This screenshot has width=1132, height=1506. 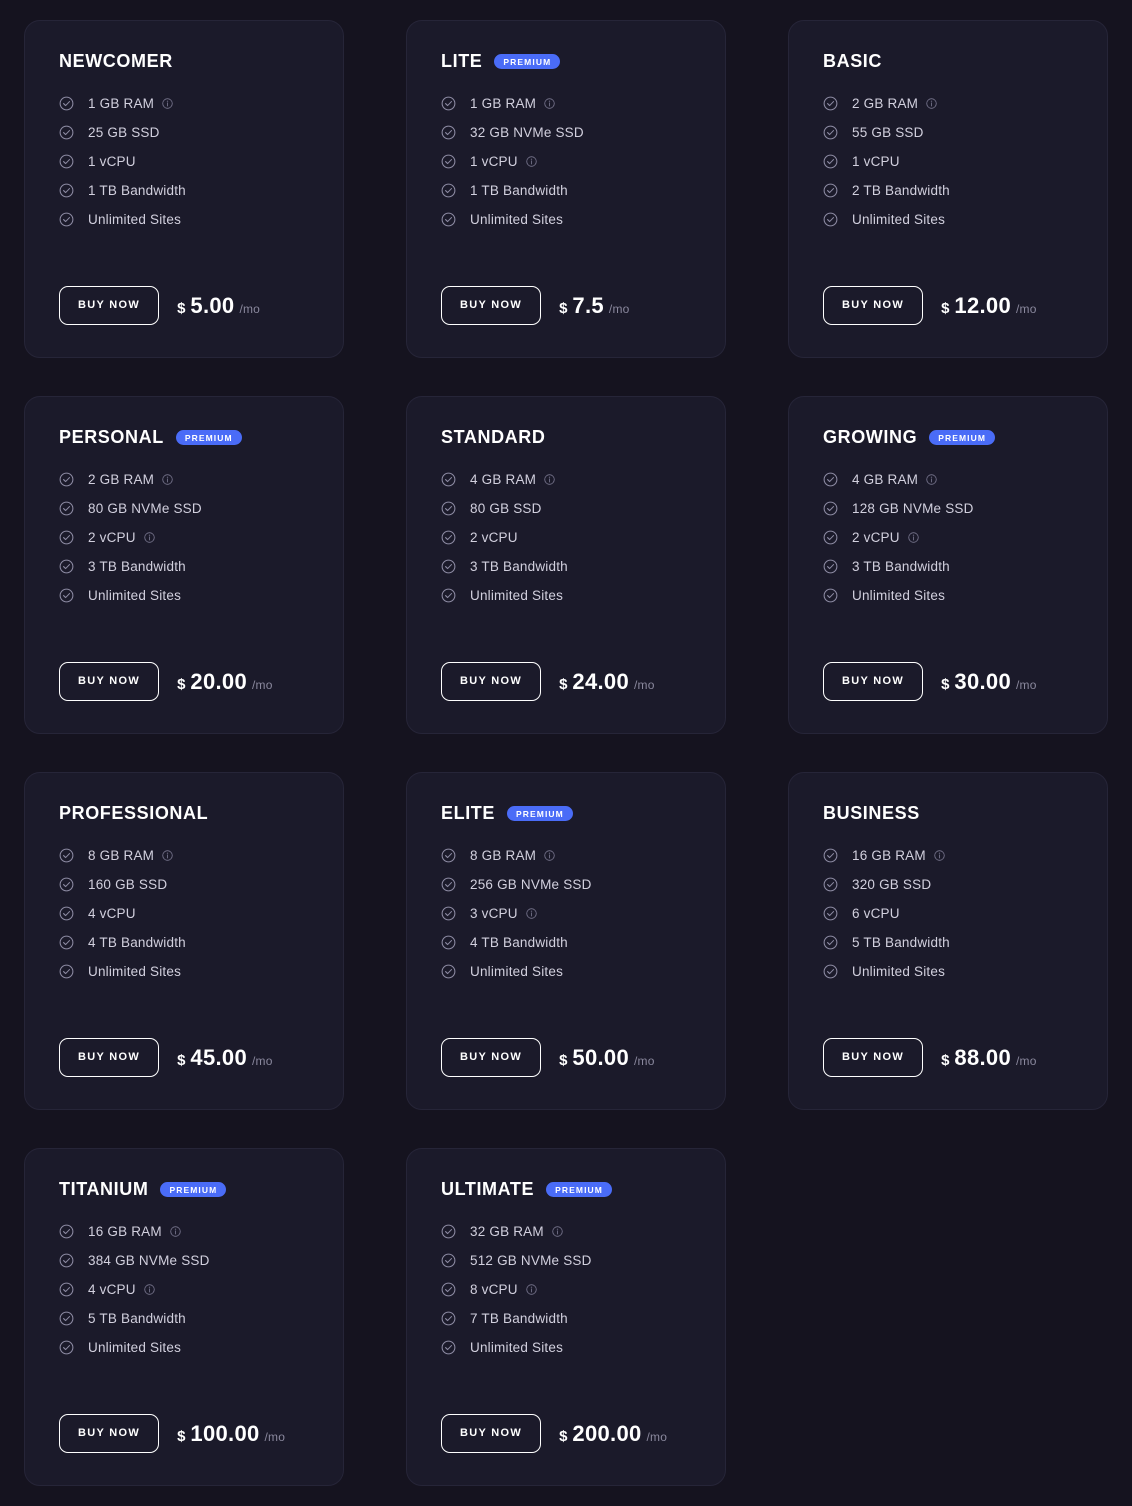 What do you see at coordinates (566, 913) in the screenshot?
I see `plan-feature-row: 3 vCPU` at bounding box center [566, 913].